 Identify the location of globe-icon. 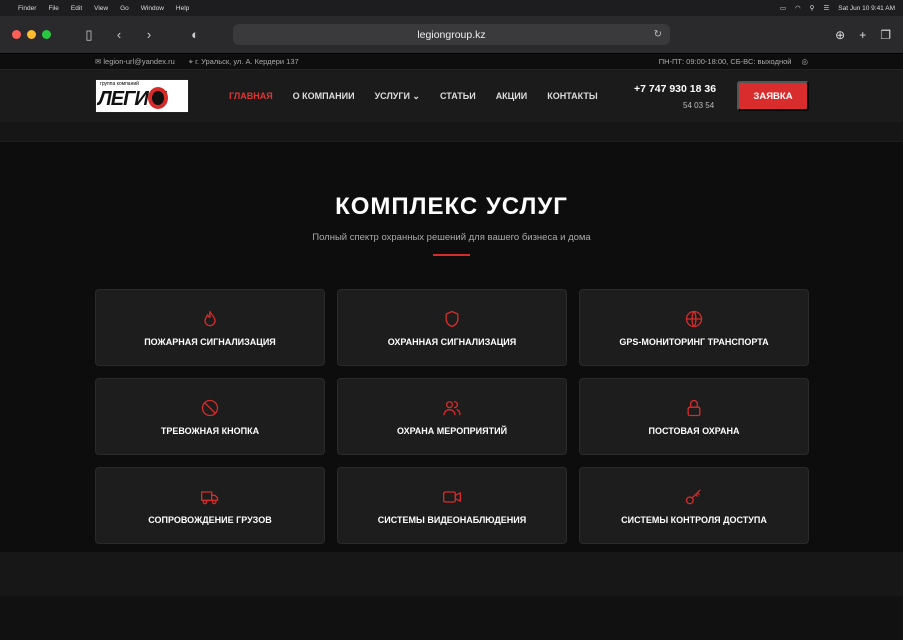
(694, 318).